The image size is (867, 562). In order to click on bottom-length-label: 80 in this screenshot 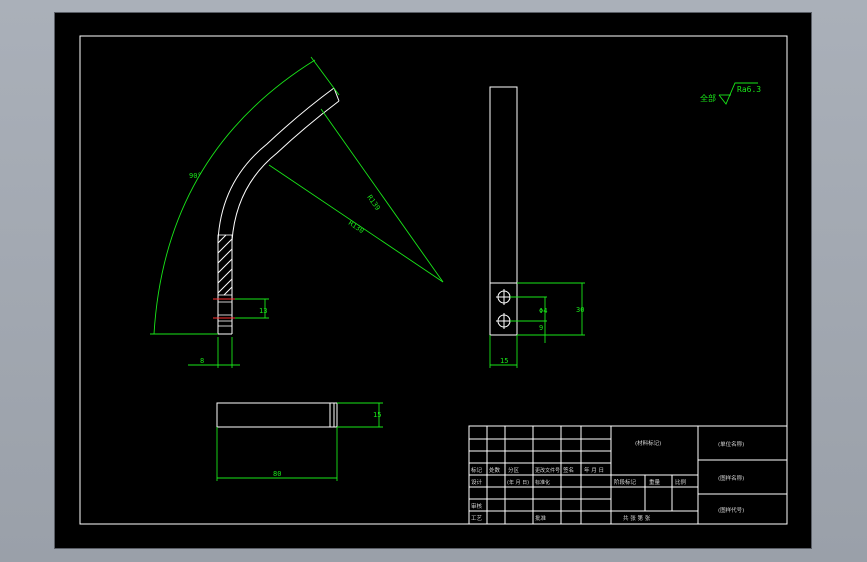, I will do `click(277, 474)`.